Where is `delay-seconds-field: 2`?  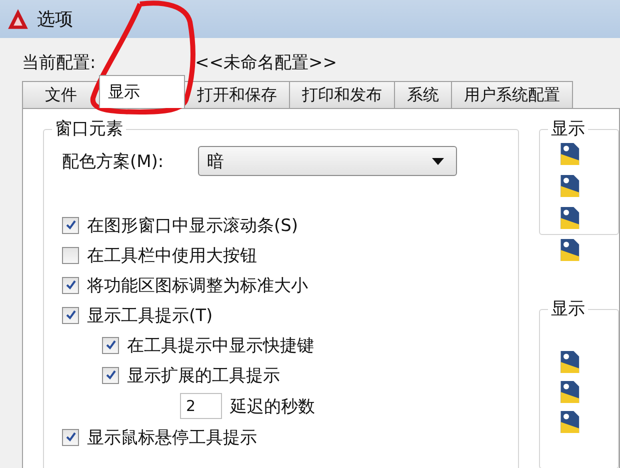 delay-seconds-field: 2 is located at coordinates (201, 406).